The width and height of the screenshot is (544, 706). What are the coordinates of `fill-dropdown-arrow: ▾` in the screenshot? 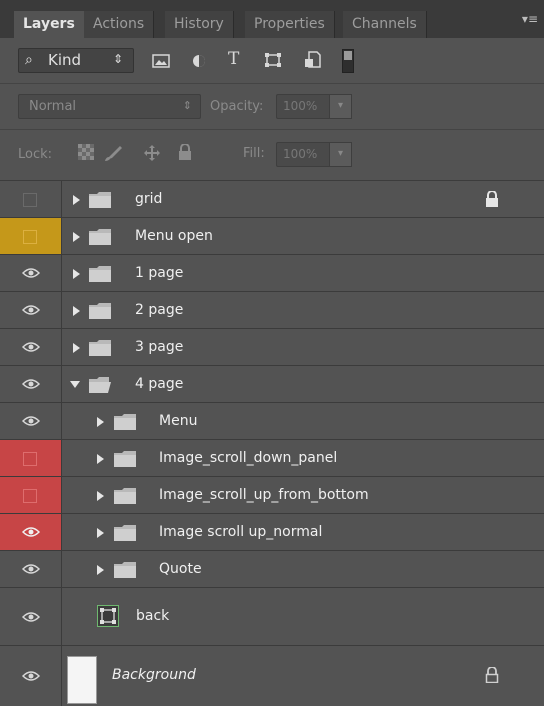 It's located at (341, 154).